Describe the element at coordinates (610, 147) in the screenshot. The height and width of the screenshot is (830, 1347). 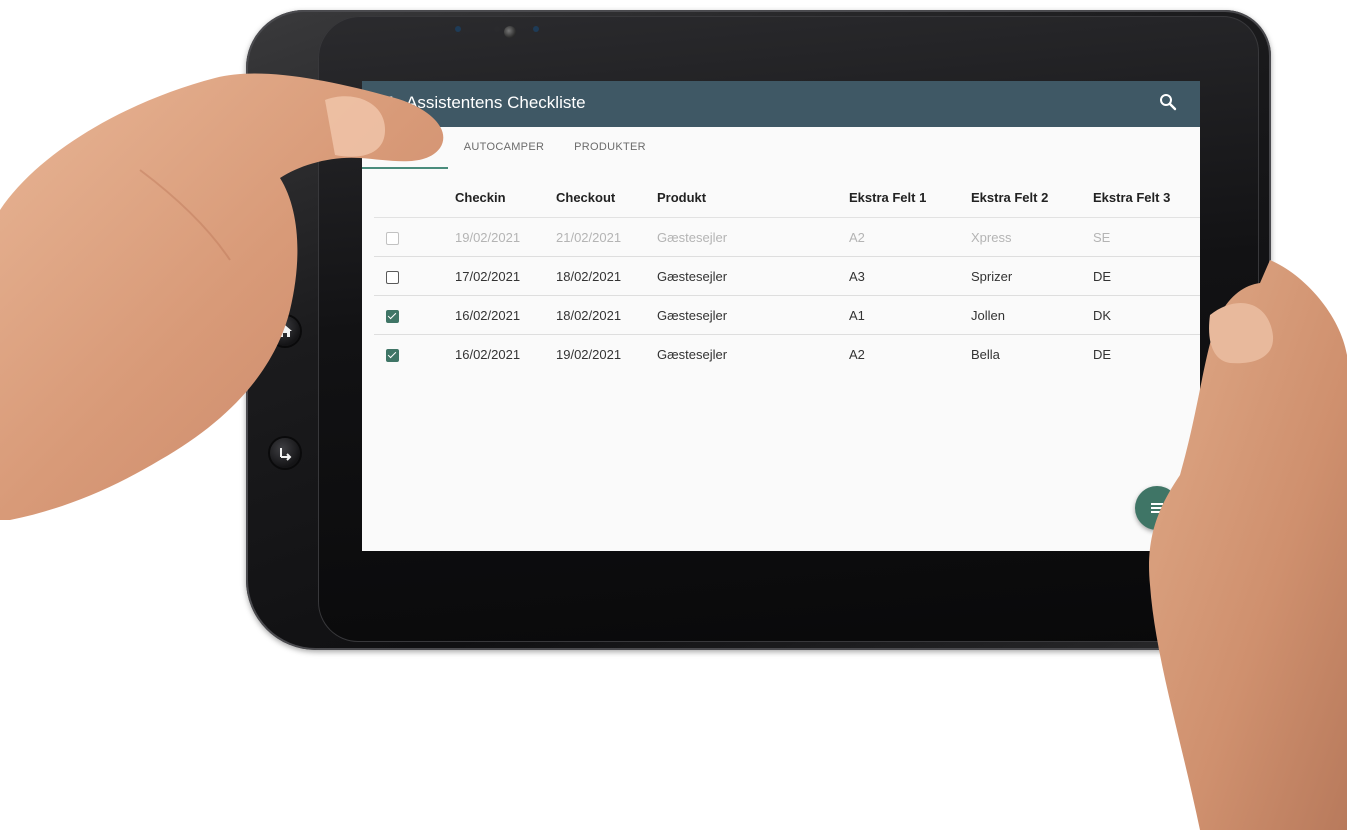
I see `tab-produkter: PRODUKTER` at that location.